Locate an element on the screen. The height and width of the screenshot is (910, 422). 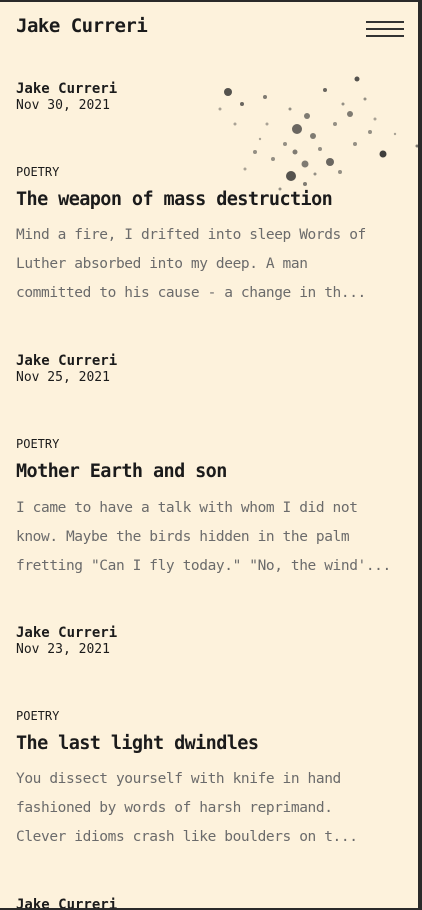
post-date: Nov 25, 2021 is located at coordinates (63, 377).